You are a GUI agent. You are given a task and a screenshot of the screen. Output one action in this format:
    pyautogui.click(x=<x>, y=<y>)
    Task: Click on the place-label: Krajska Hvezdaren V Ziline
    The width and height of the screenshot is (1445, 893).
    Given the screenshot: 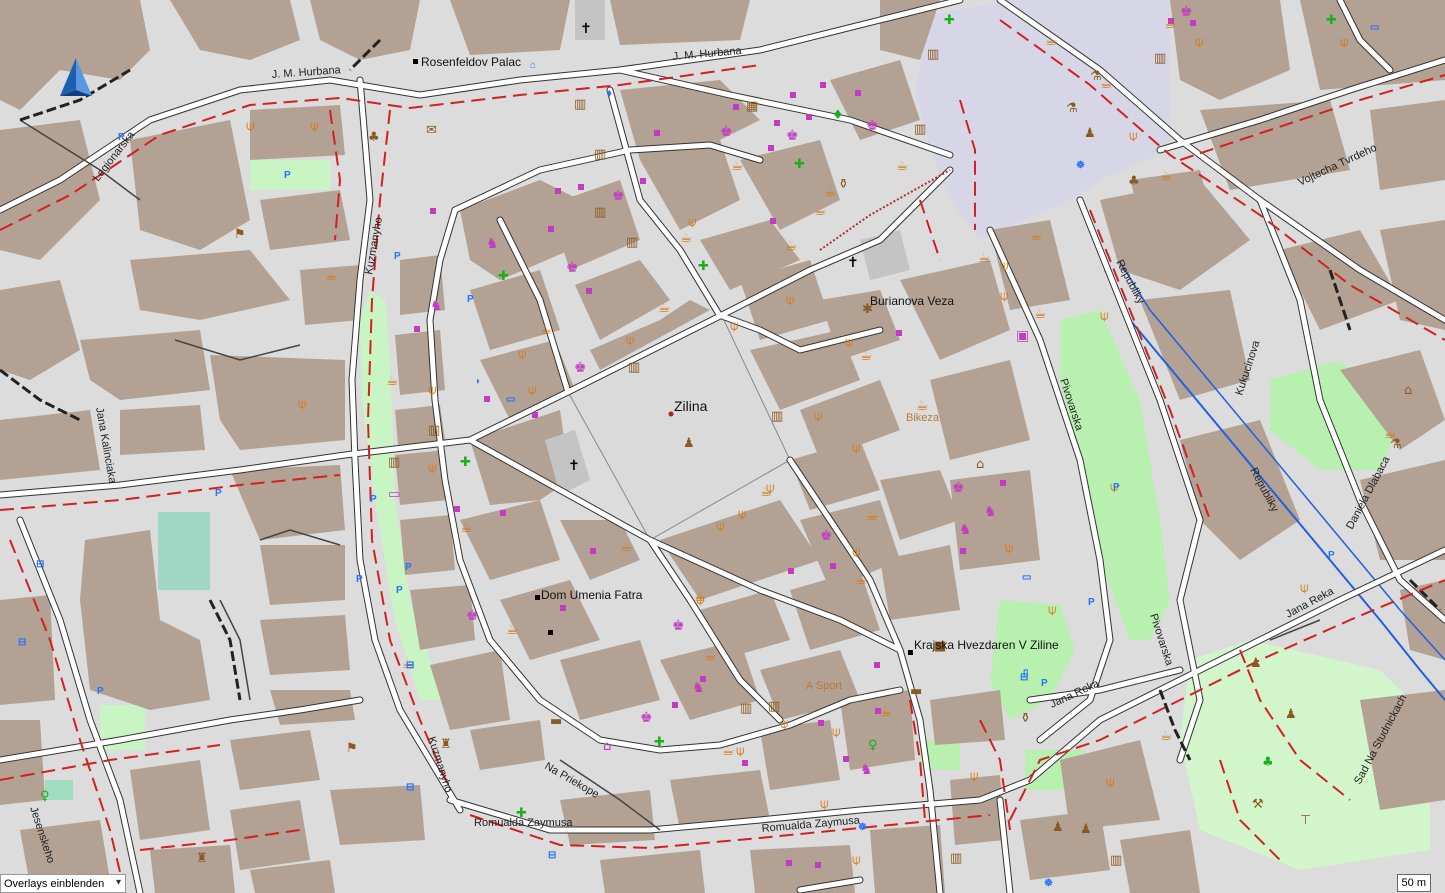 What is the action you would take?
    pyautogui.click(x=986, y=645)
    